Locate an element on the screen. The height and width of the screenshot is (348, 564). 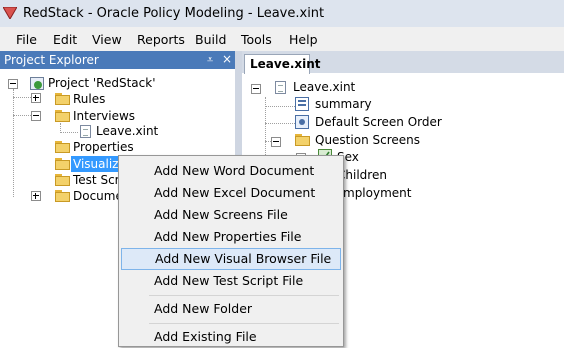
menu-item-add-visual-browser-file: Add New Visual Browser File is located at coordinates (231, 259).